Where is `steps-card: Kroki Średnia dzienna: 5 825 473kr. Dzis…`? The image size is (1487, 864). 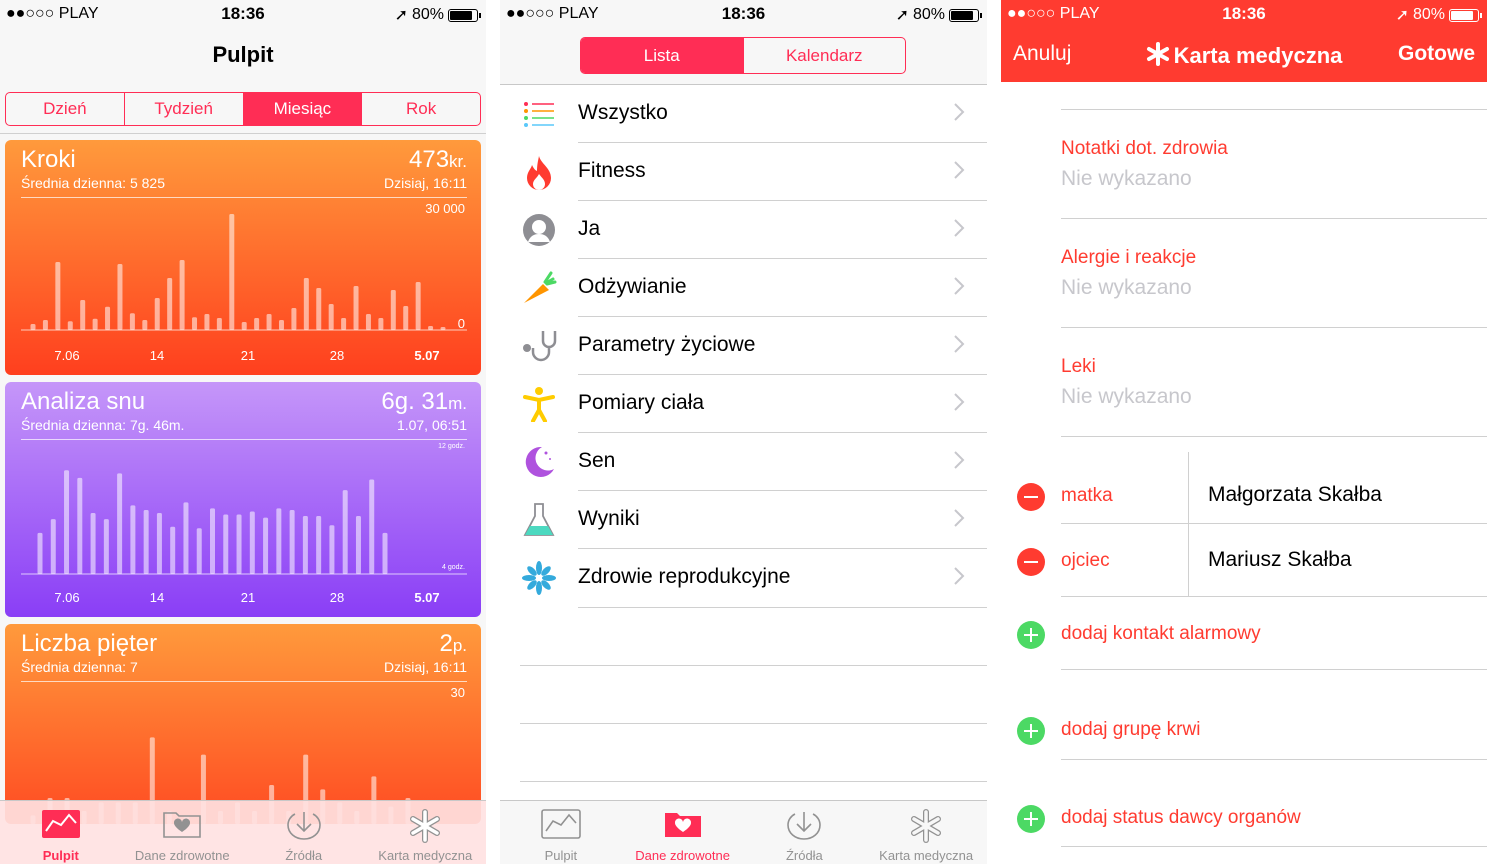 steps-card: Kroki Średnia dzienna: 5 825 473kr. Dzis… is located at coordinates (243, 257).